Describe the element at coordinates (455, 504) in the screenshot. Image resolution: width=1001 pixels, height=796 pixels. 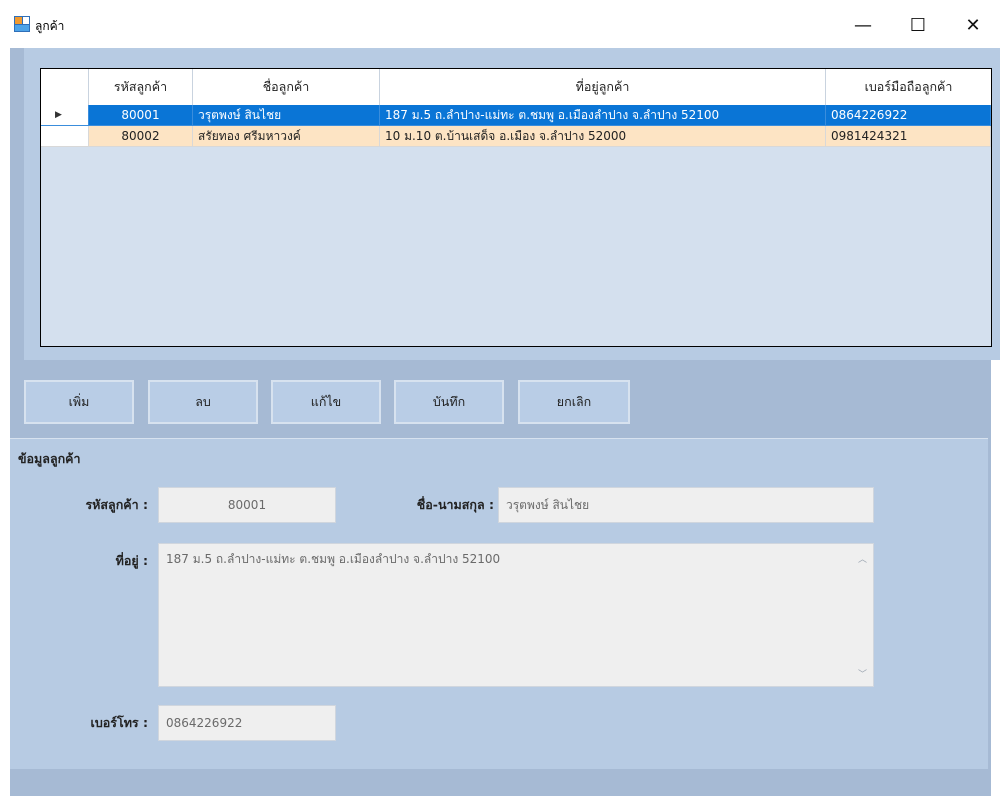
I see `customer-name-label: ชื่อ-นามสกุล :` at that location.